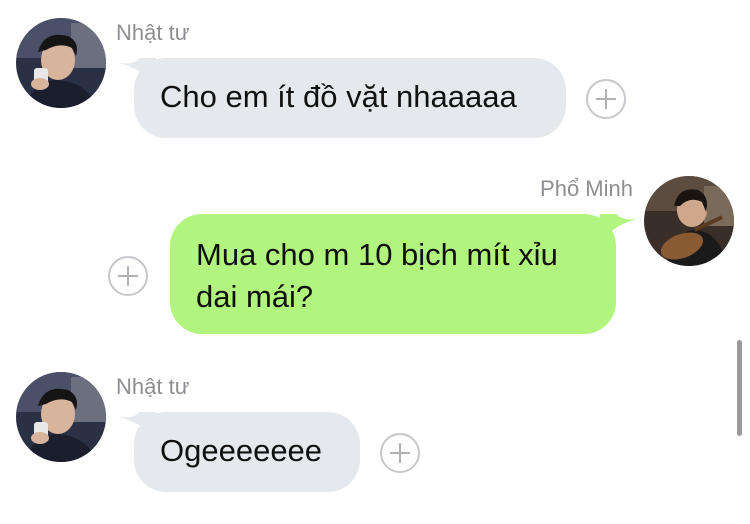 The width and height of the screenshot is (750, 524). I want to click on message-text: Mua cho m 10 bịch mít xỉu dai mái?, so click(377, 275).